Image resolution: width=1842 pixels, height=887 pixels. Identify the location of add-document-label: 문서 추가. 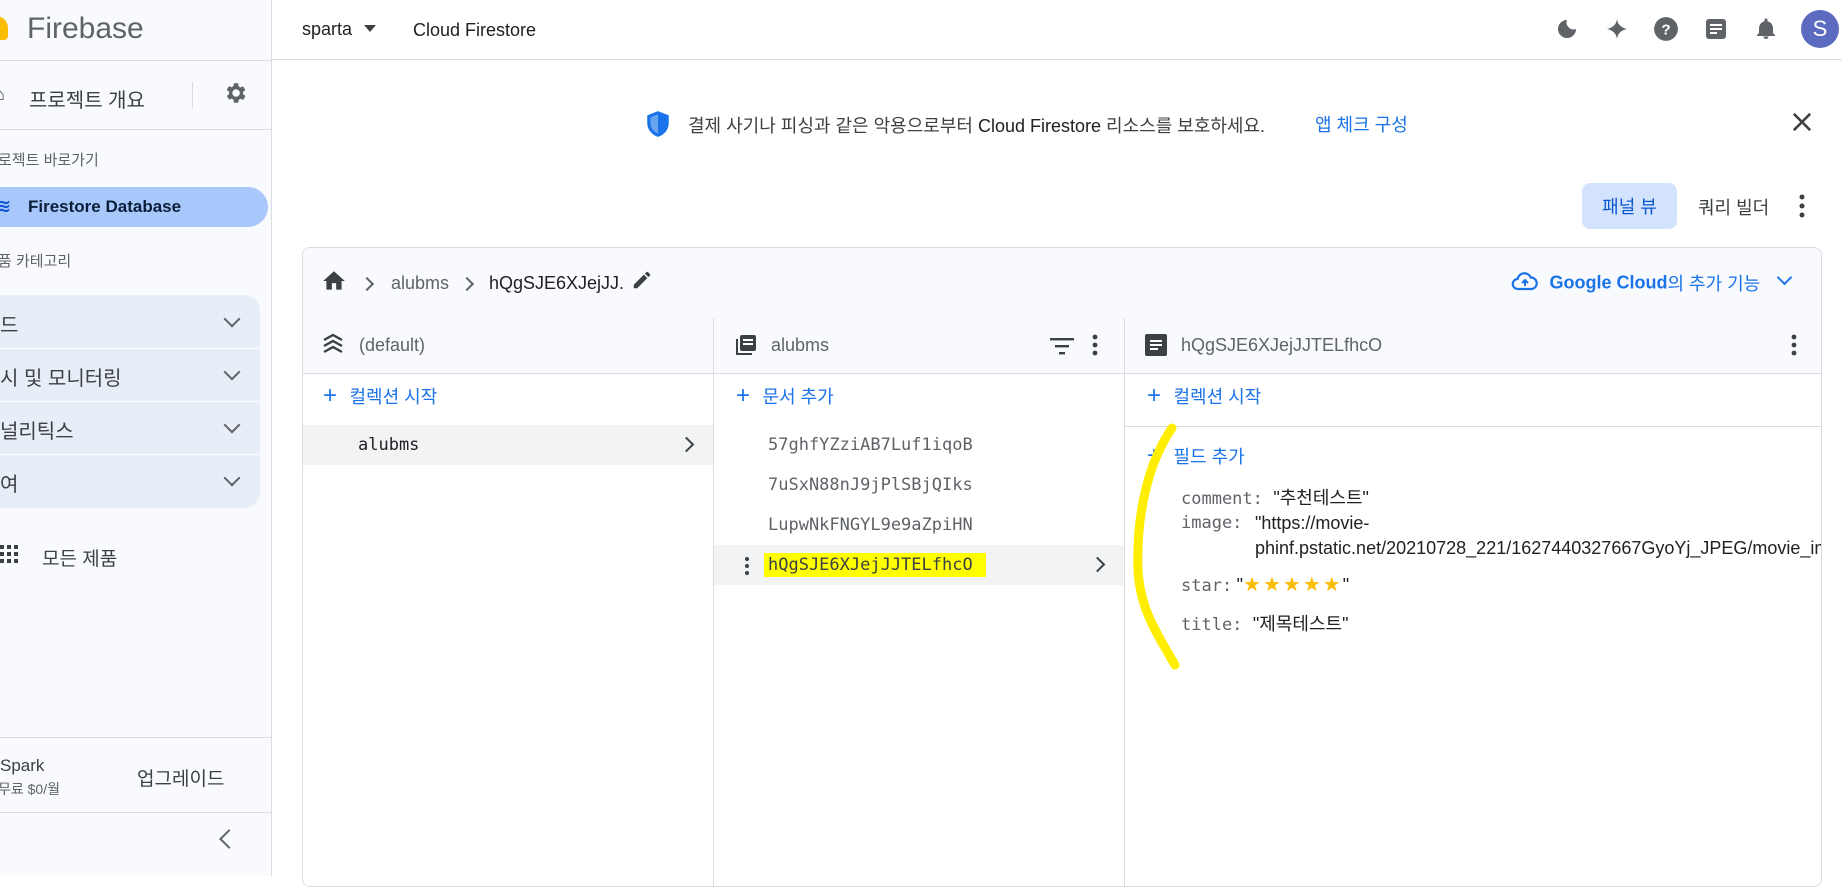
(798, 397).